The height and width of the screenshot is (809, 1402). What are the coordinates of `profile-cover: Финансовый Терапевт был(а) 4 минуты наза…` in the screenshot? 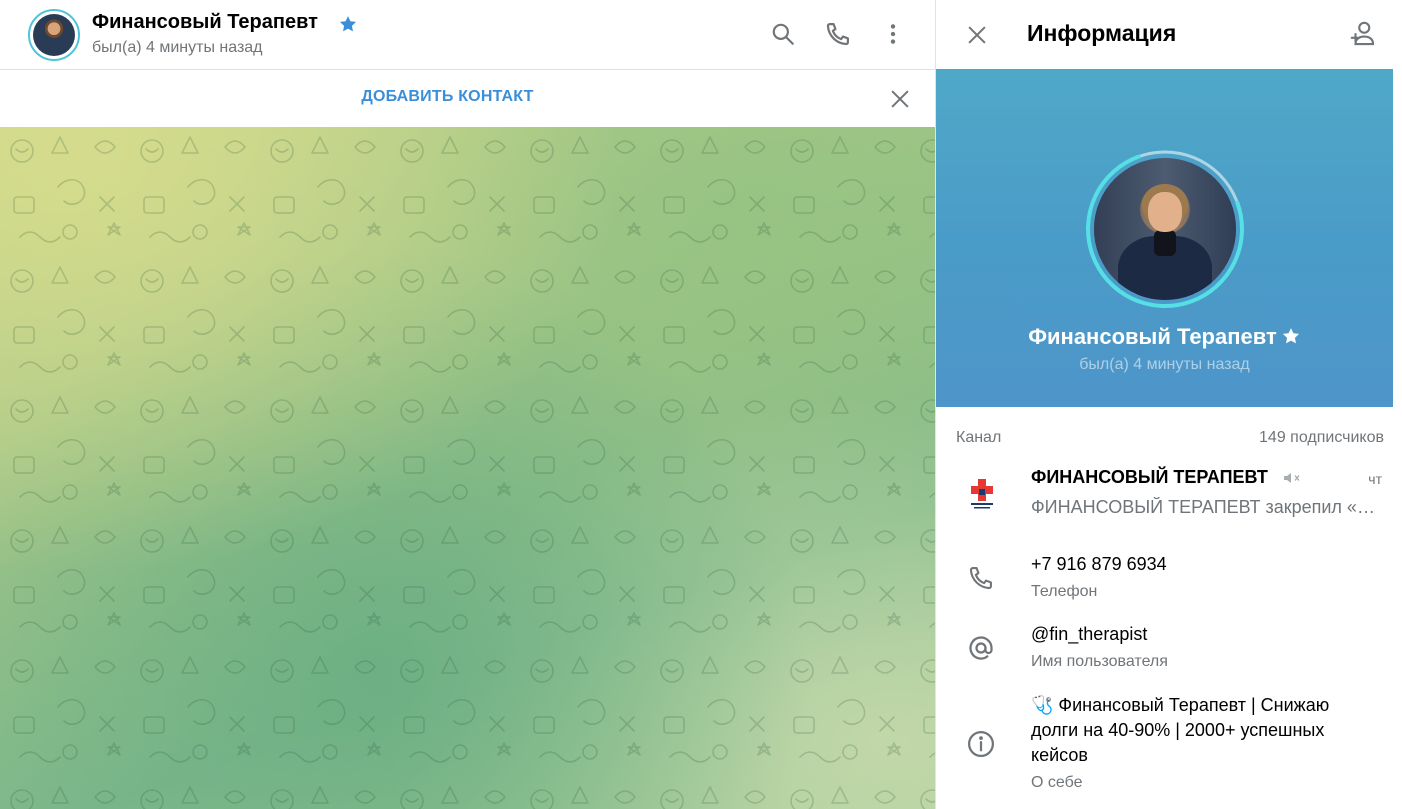 It's located at (1164, 238).